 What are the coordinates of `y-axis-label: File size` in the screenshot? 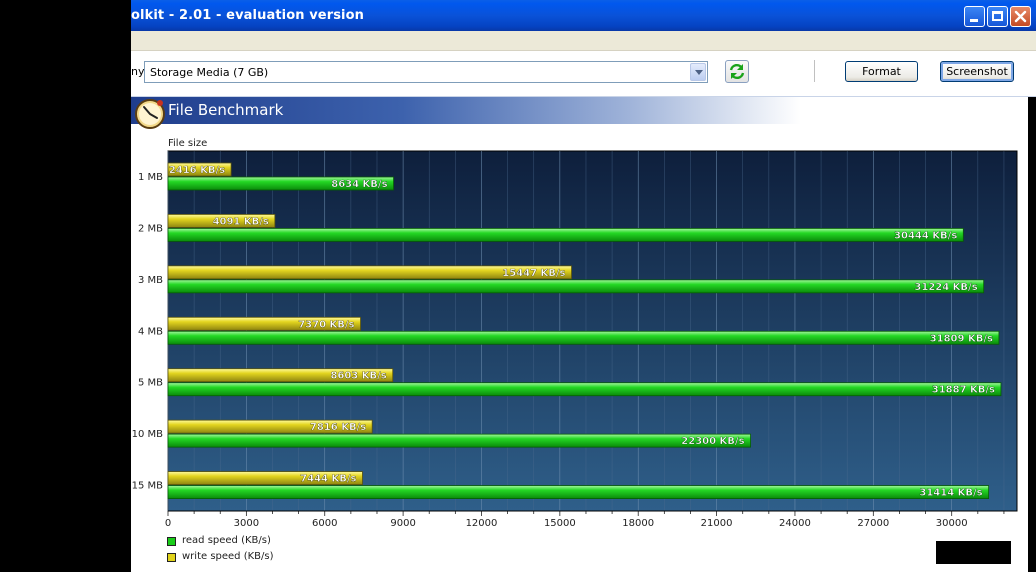 It's located at (187, 143).